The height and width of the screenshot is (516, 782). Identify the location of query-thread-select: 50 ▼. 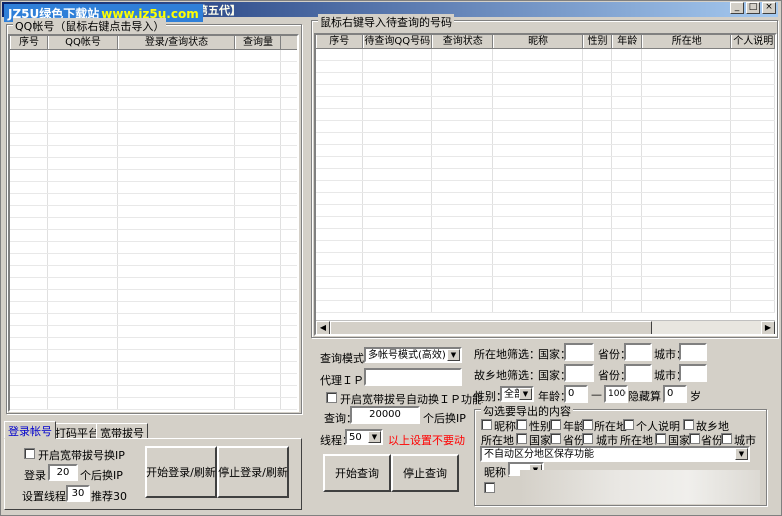
(364, 437).